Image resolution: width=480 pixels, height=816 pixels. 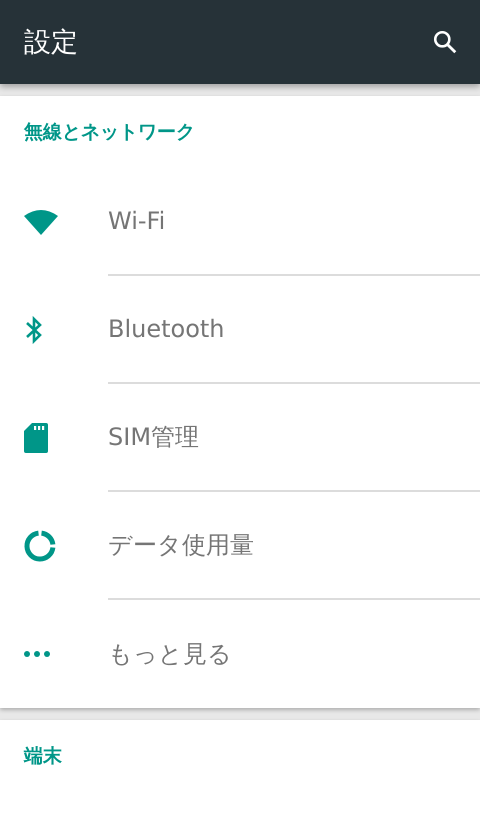 What do you see at coordinates (37, 654) in the screenshot?
I see `more-icon` at bounding box center [37, 654].